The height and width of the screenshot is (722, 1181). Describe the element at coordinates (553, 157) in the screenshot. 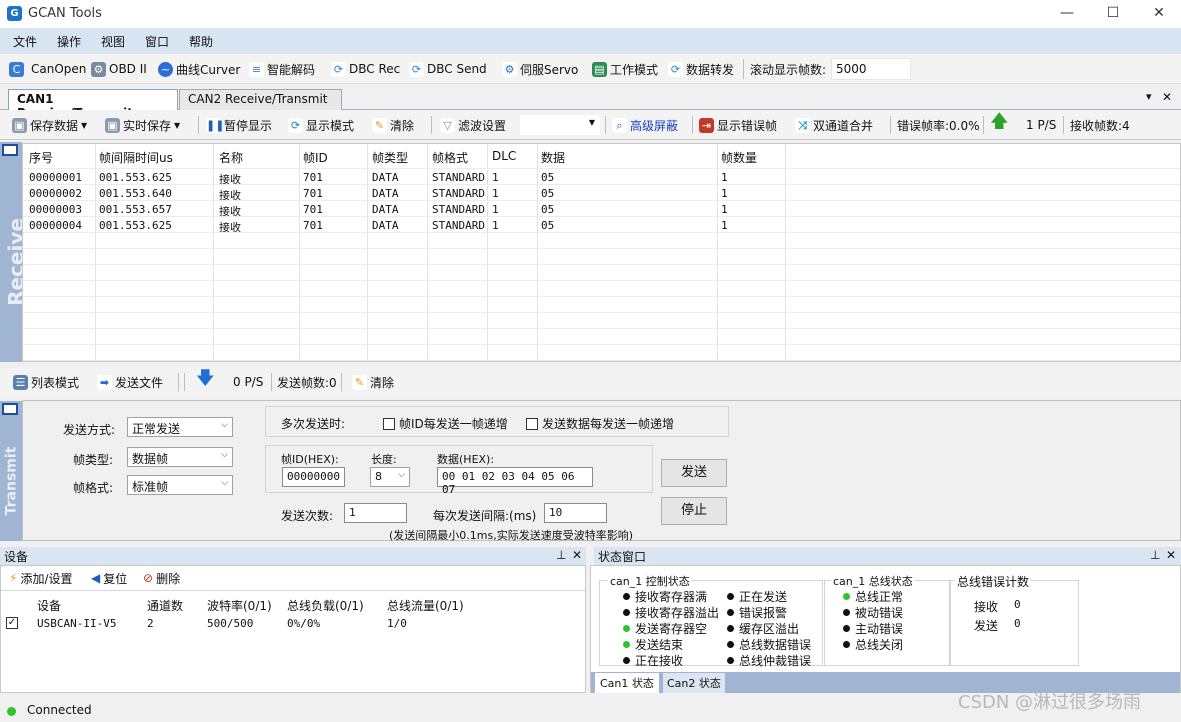

I see `header-data: 数据` at that location.